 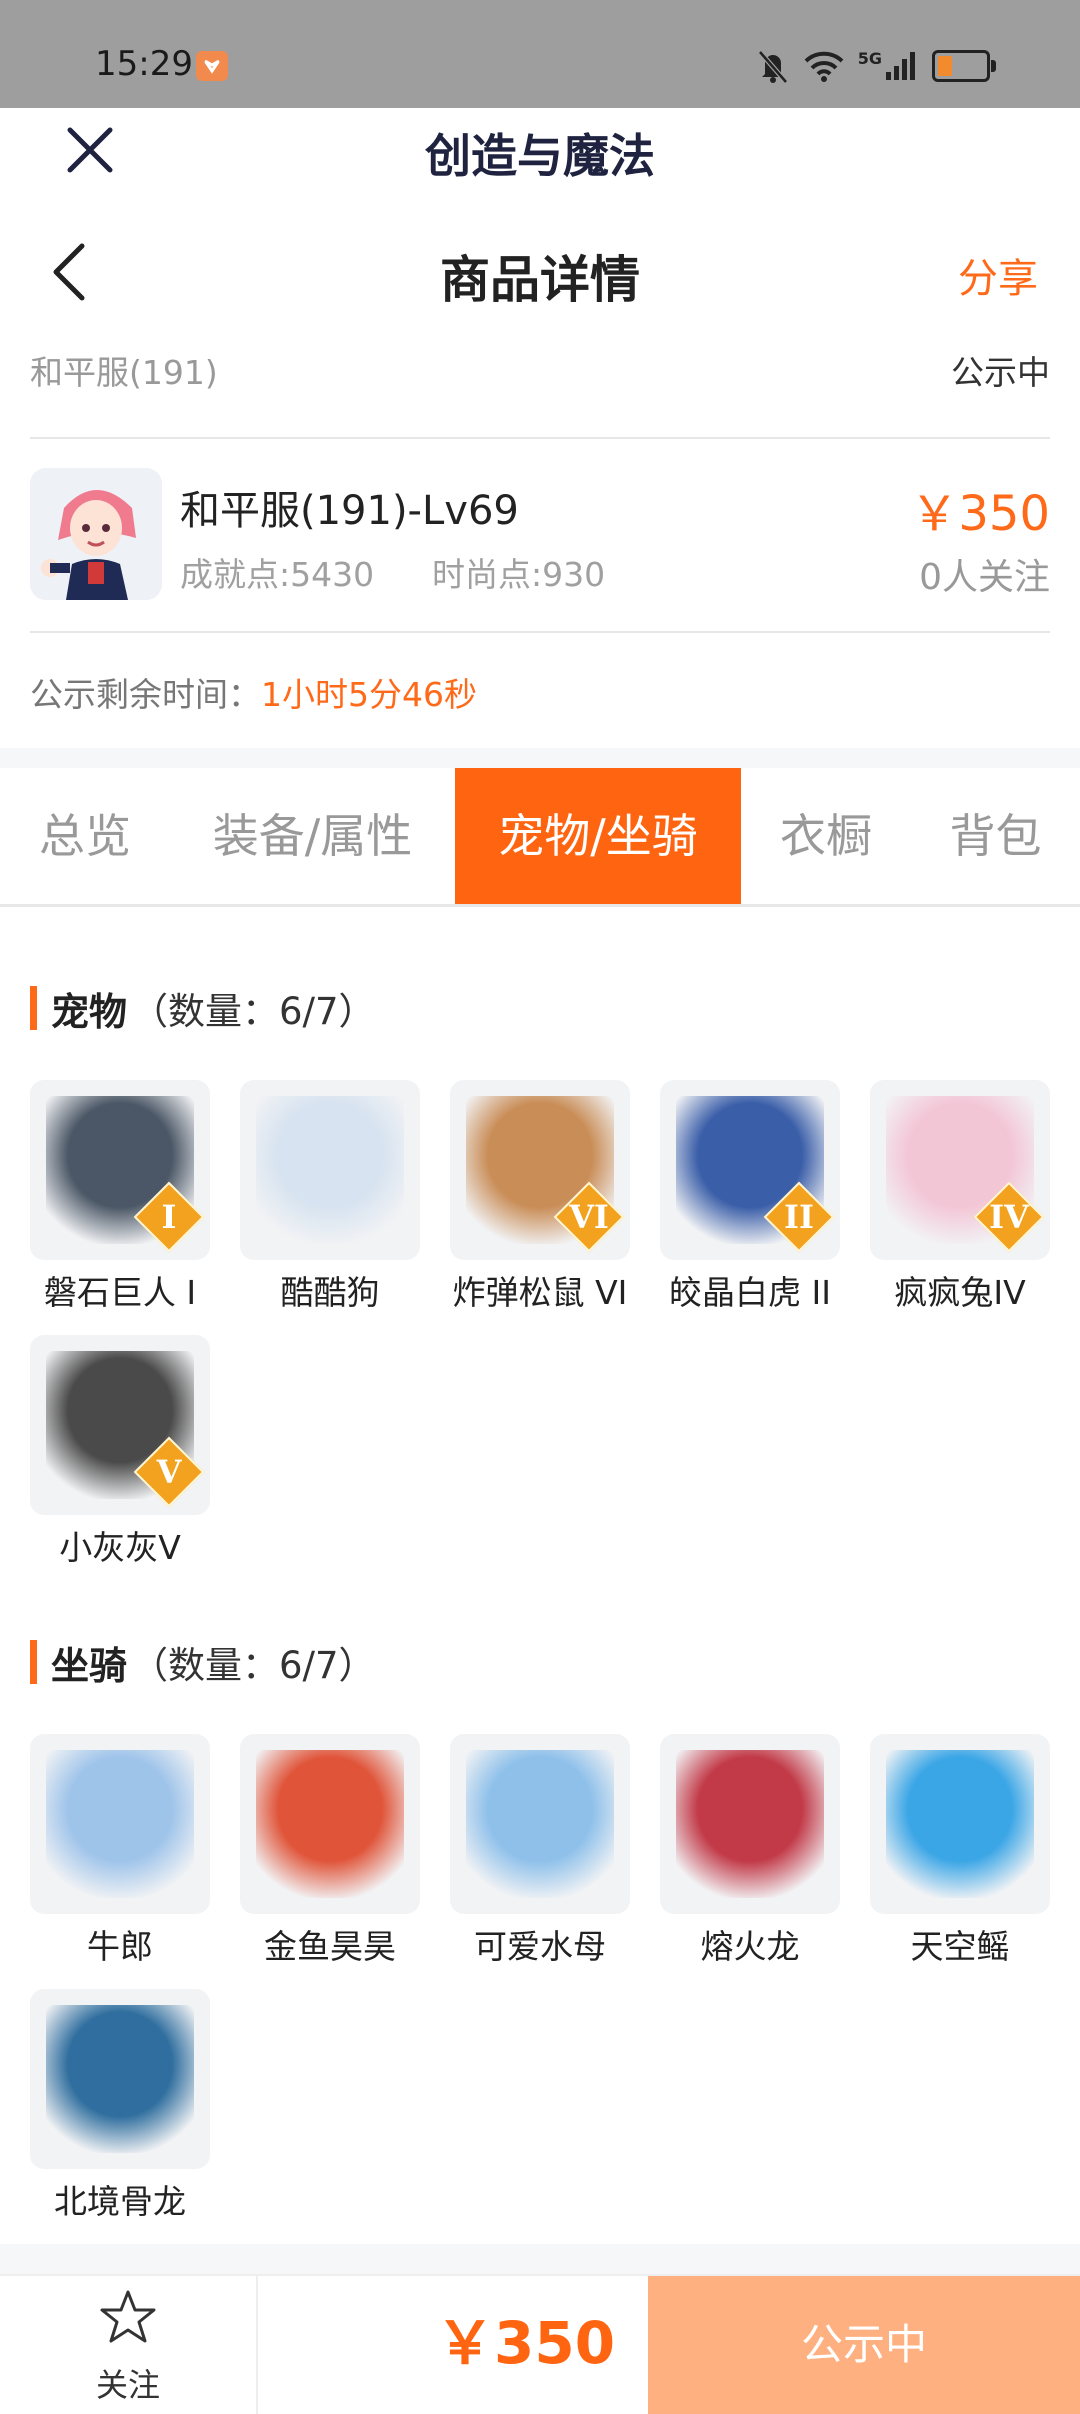 I want to click on mount-name: 金鱼昊昊, so click(x=330, y=1946).